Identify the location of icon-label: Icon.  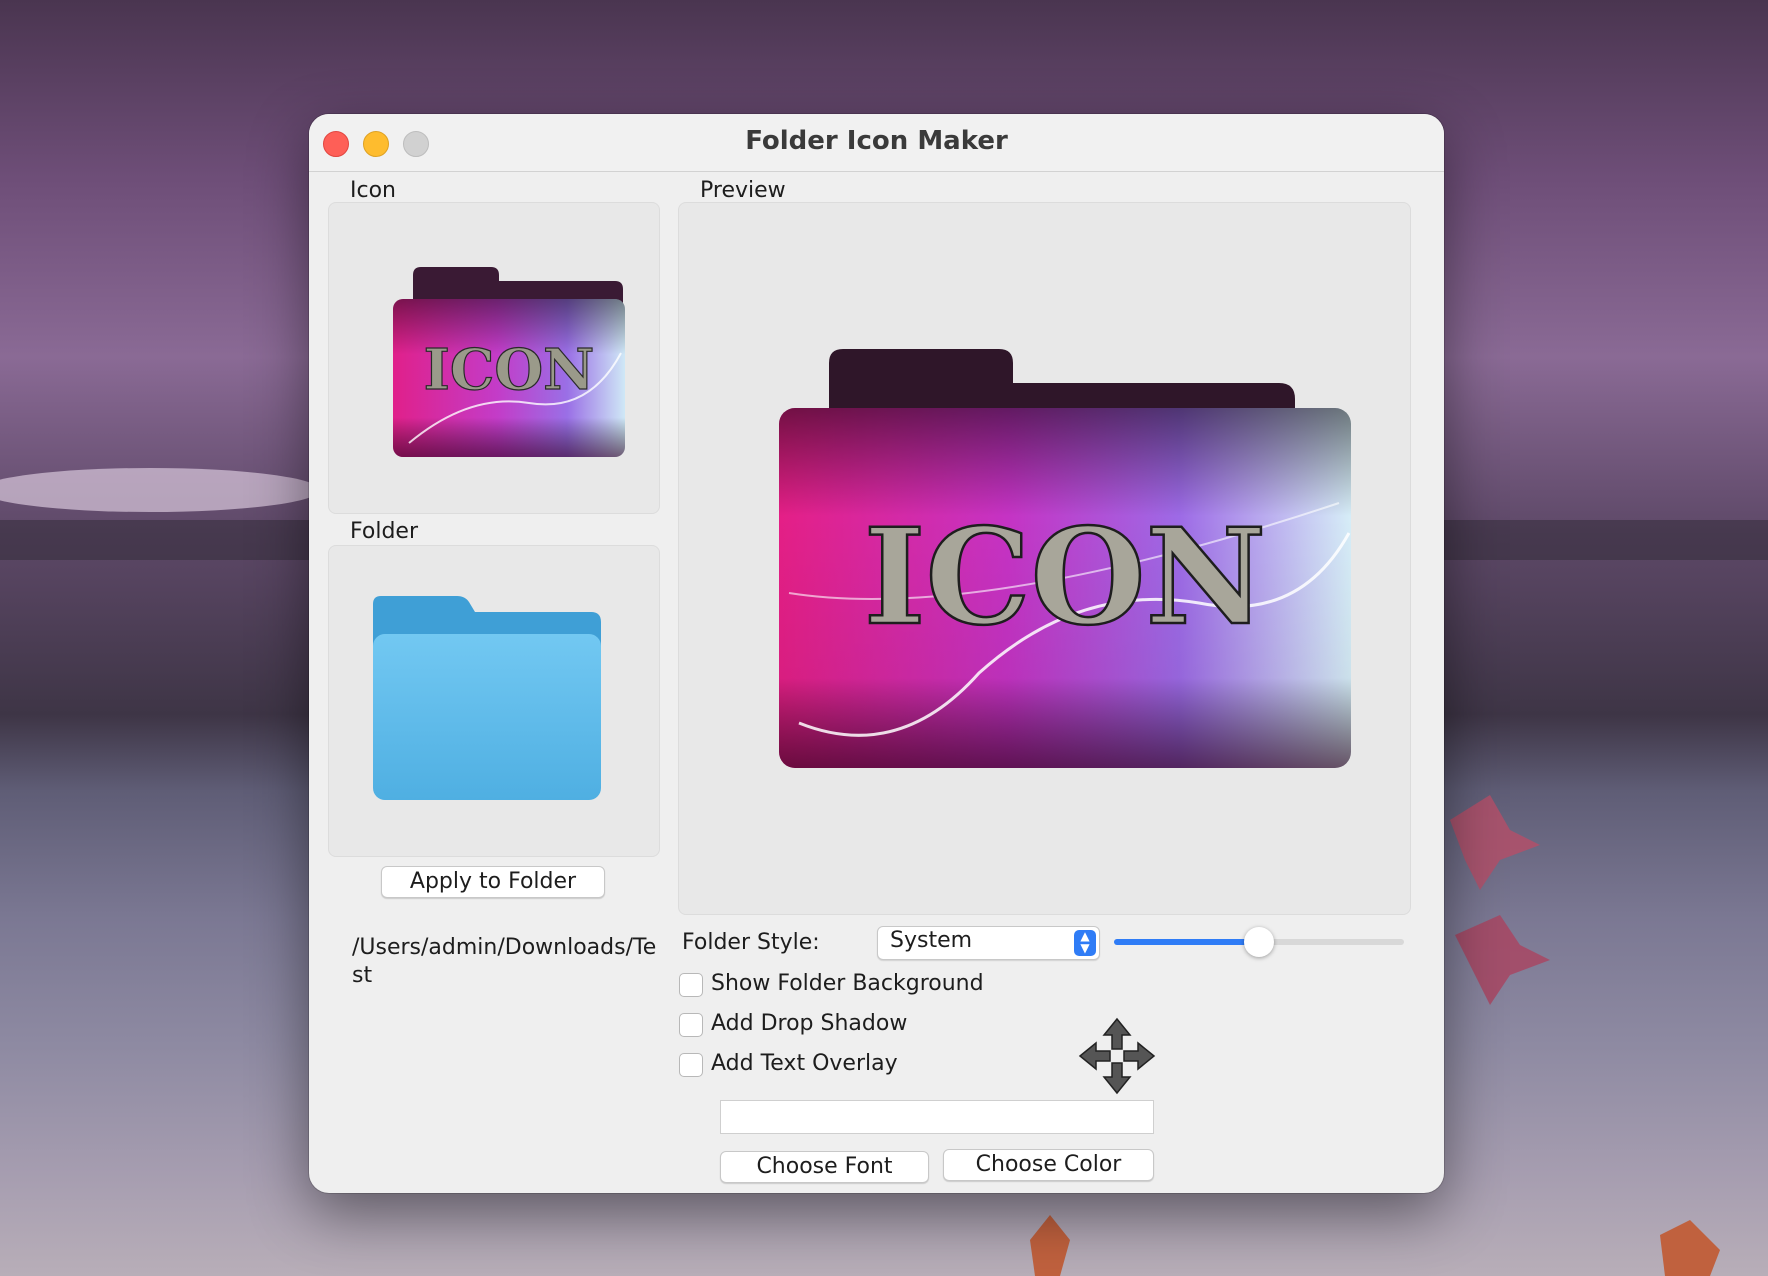
(373, 190).